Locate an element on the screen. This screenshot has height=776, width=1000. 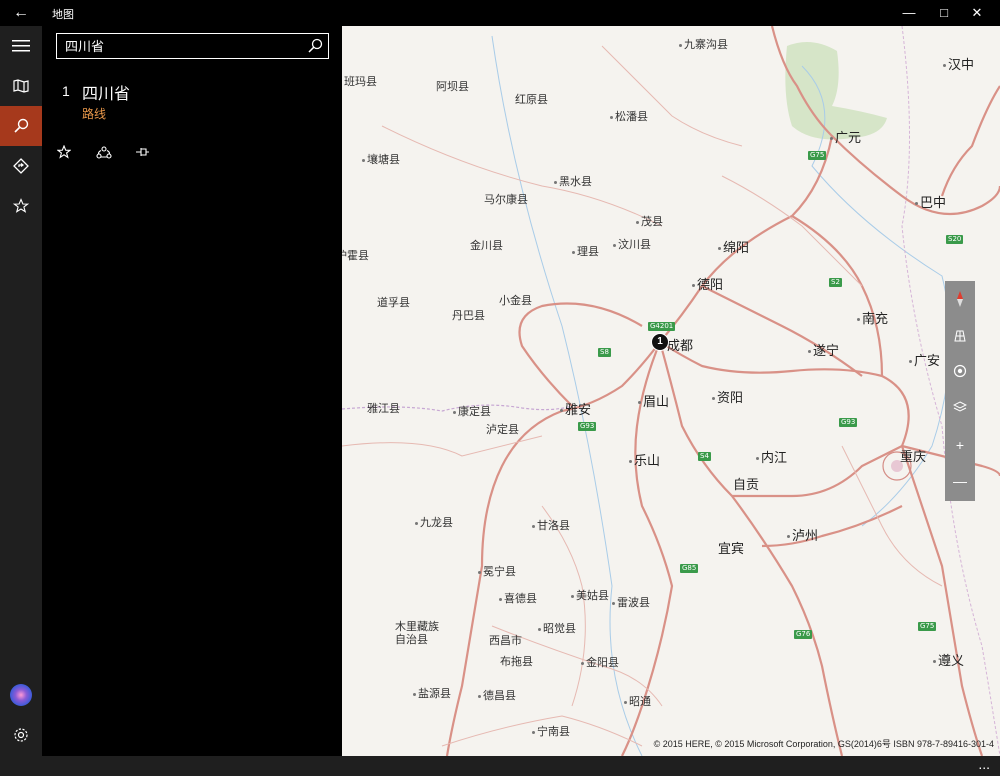
tilt-icon is located at coordinates (960, 336).